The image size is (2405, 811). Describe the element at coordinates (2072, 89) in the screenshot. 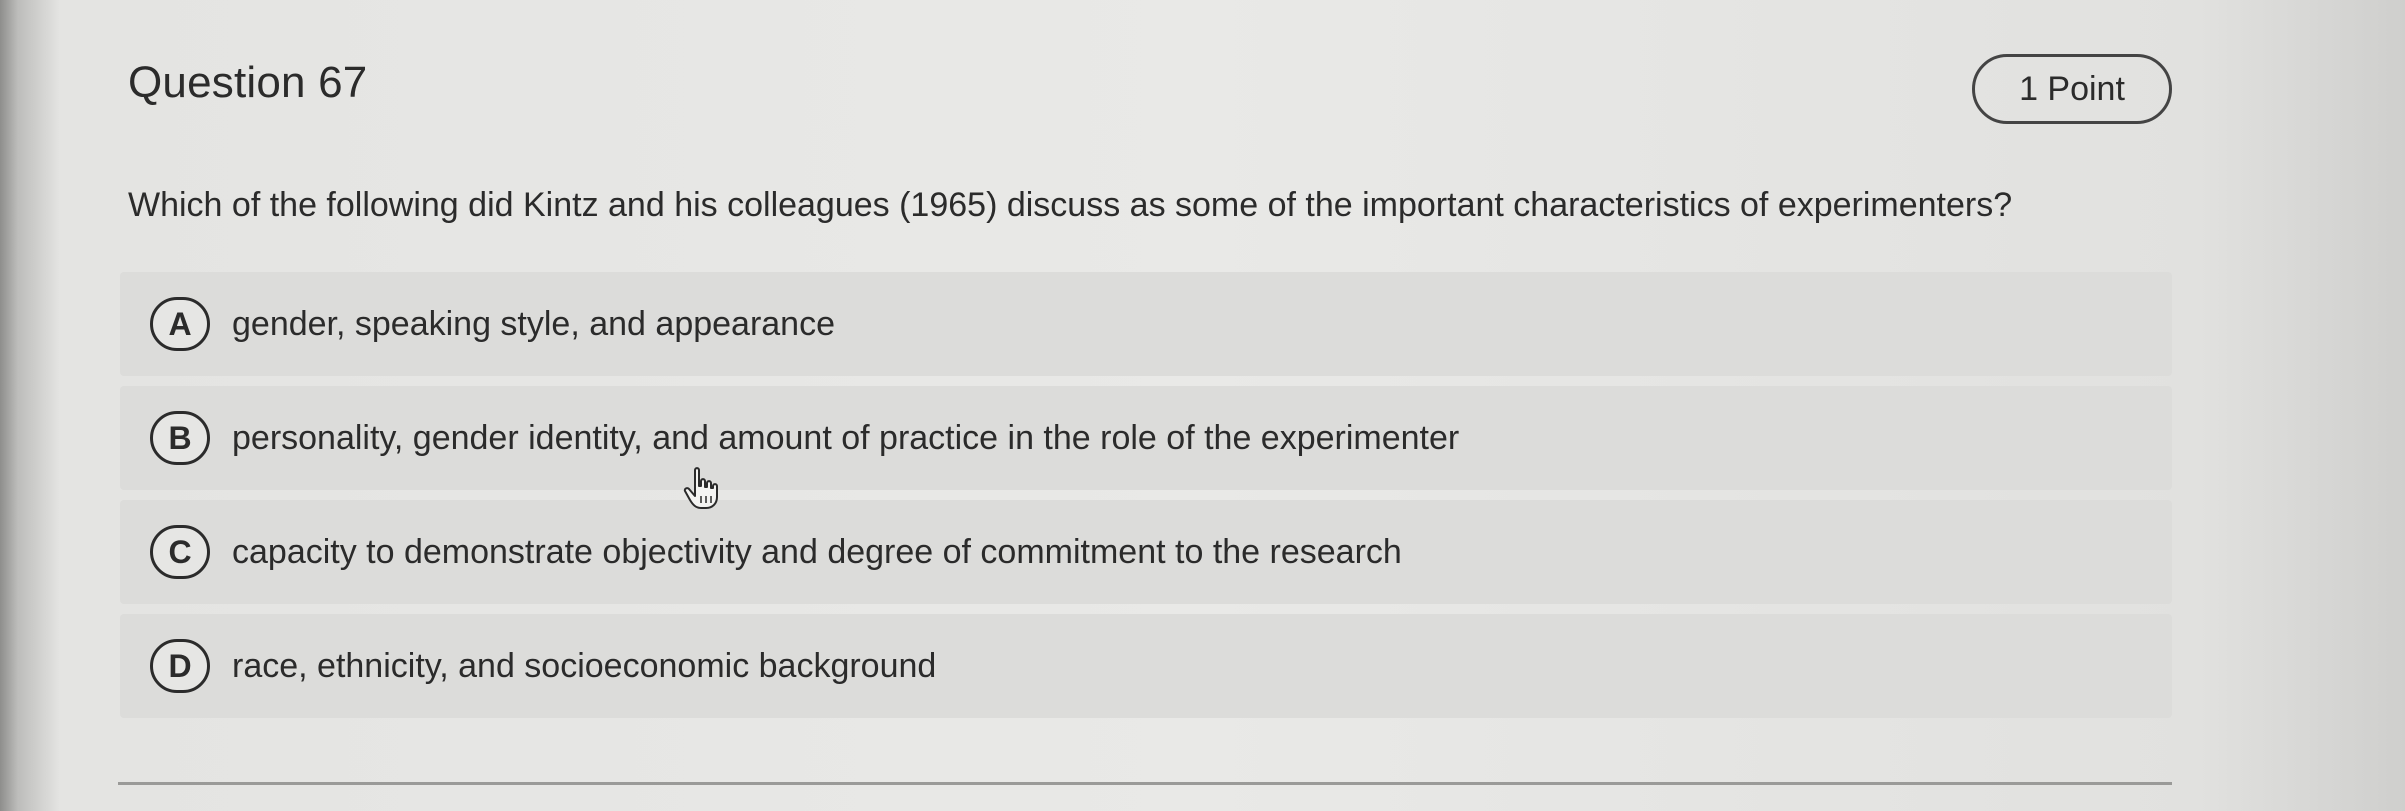

I see `points-badge: 1 Point` at that location.